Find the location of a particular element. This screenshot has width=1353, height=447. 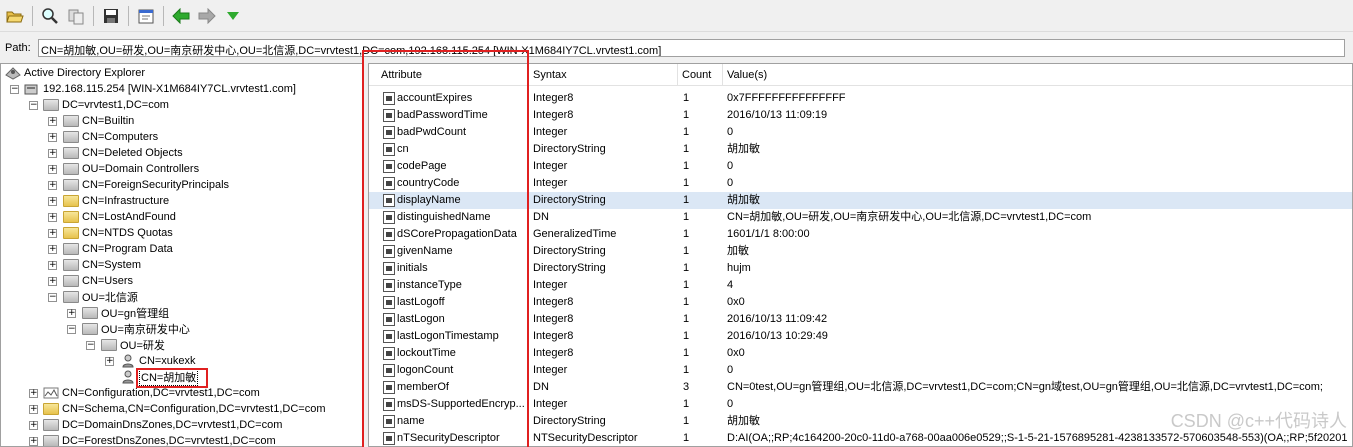

save-icon is located at coordinates (111, 16).